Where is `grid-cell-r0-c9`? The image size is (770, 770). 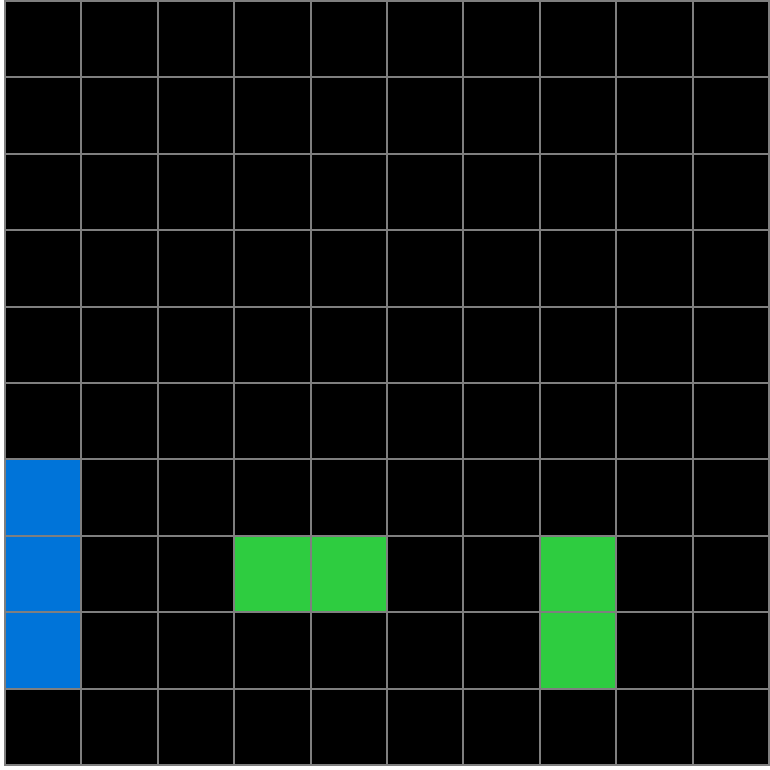
grid-cell-r0-c9 is located at coordinates (730, 39).